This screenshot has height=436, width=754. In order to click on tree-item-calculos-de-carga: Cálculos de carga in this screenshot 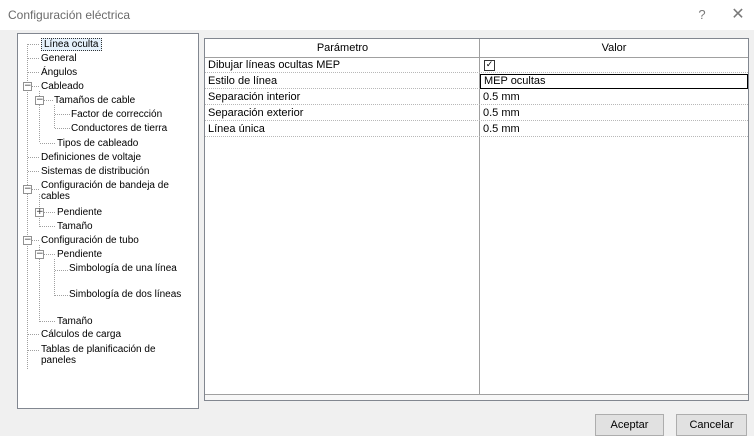, I will do `click(81, 334)`.